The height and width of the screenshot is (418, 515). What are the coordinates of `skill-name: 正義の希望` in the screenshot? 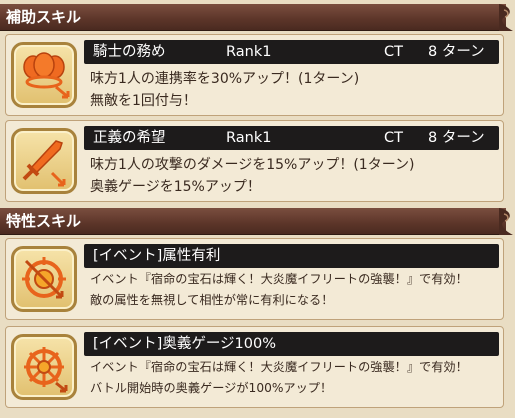 It's located at (129, 138).